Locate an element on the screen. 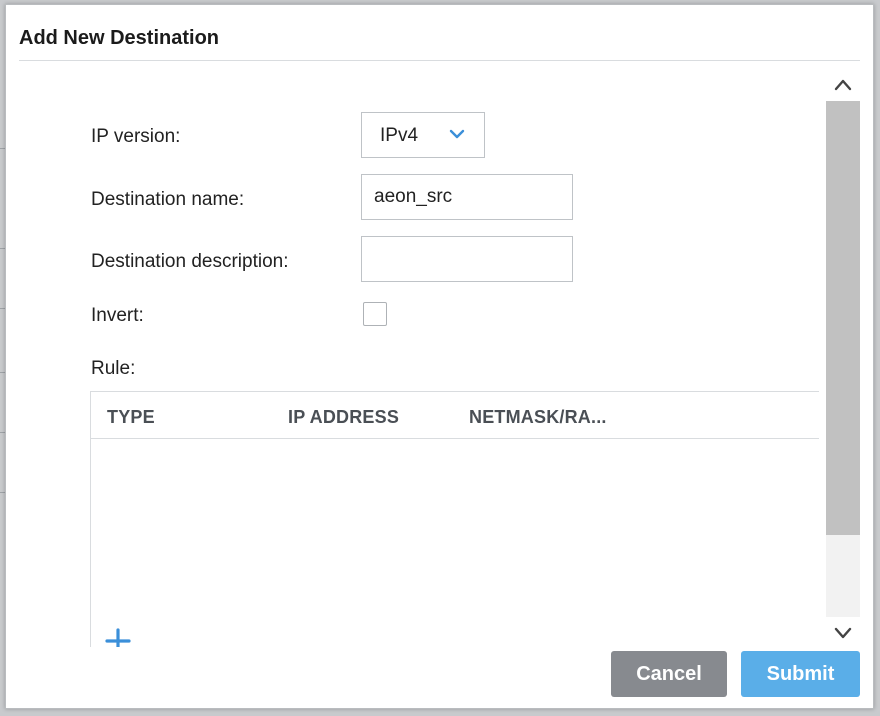 The image size is (880, 716). invert-checkbox is located at coordinates (375, 314).